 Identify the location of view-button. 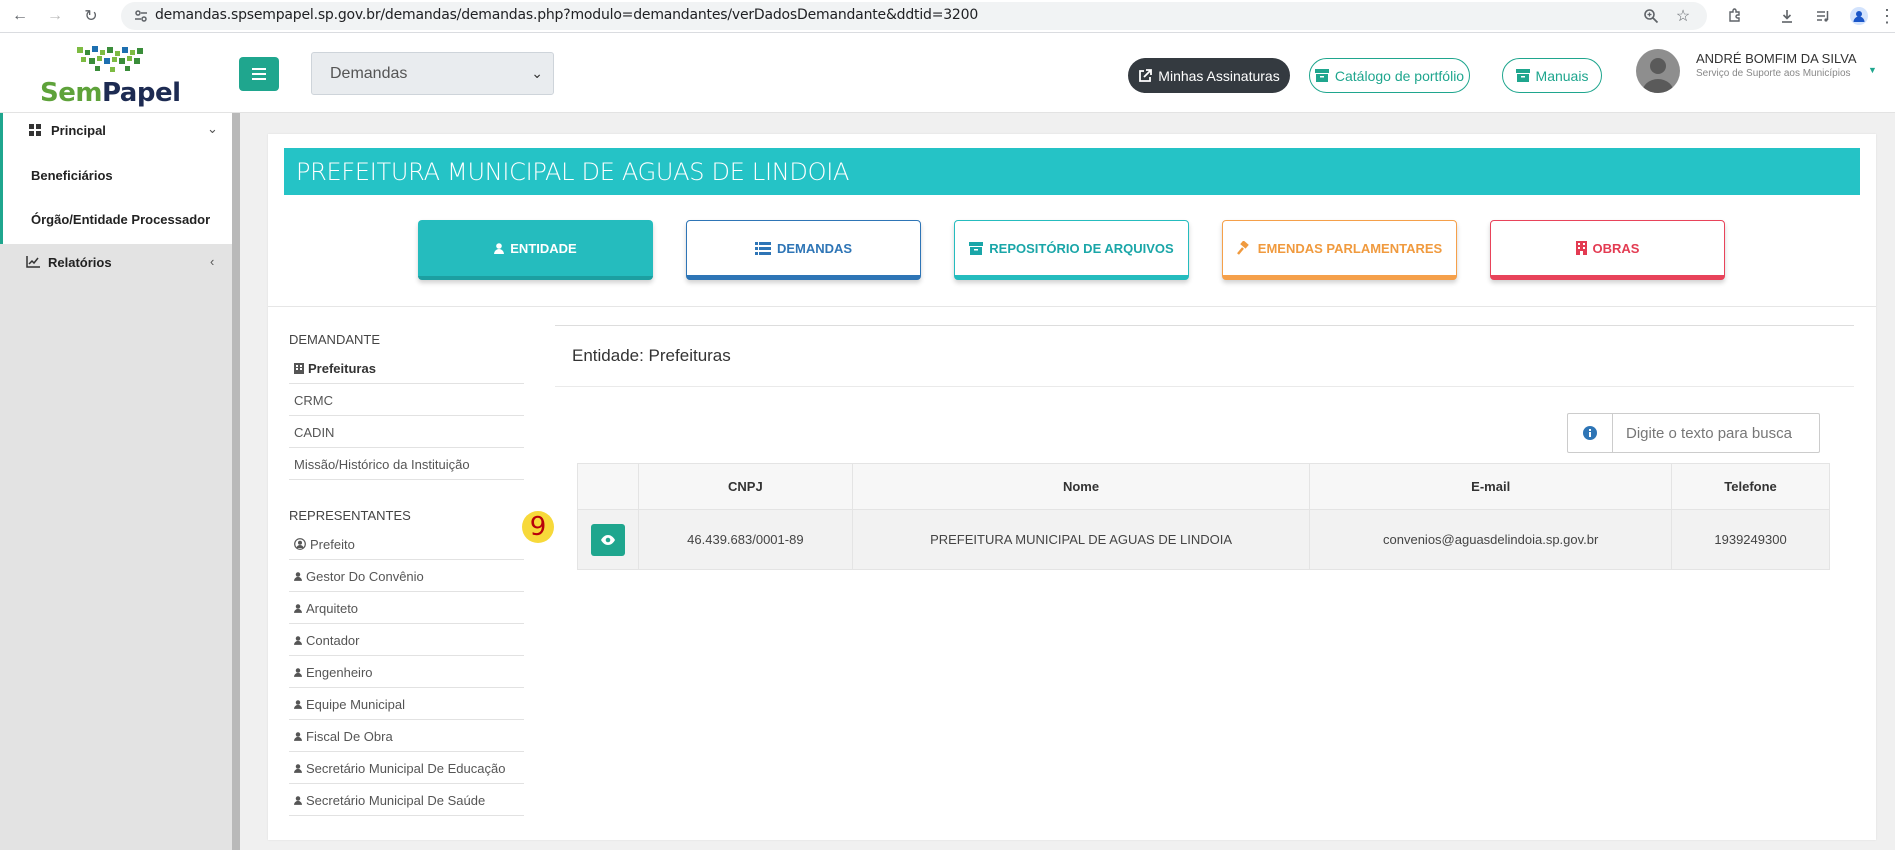
(607, 539).